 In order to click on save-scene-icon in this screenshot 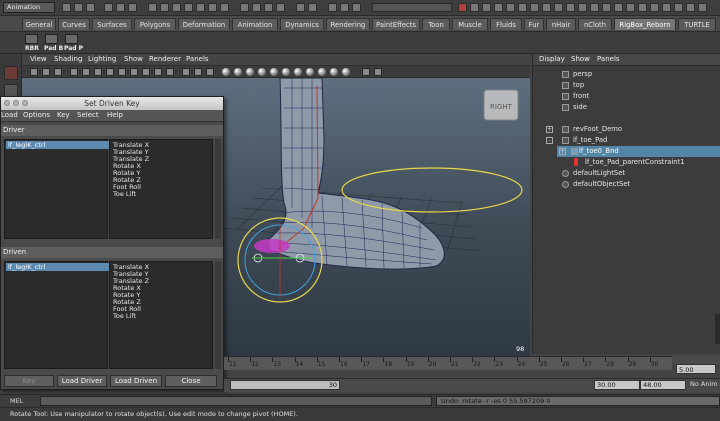, I will do `click(90, 7)`.